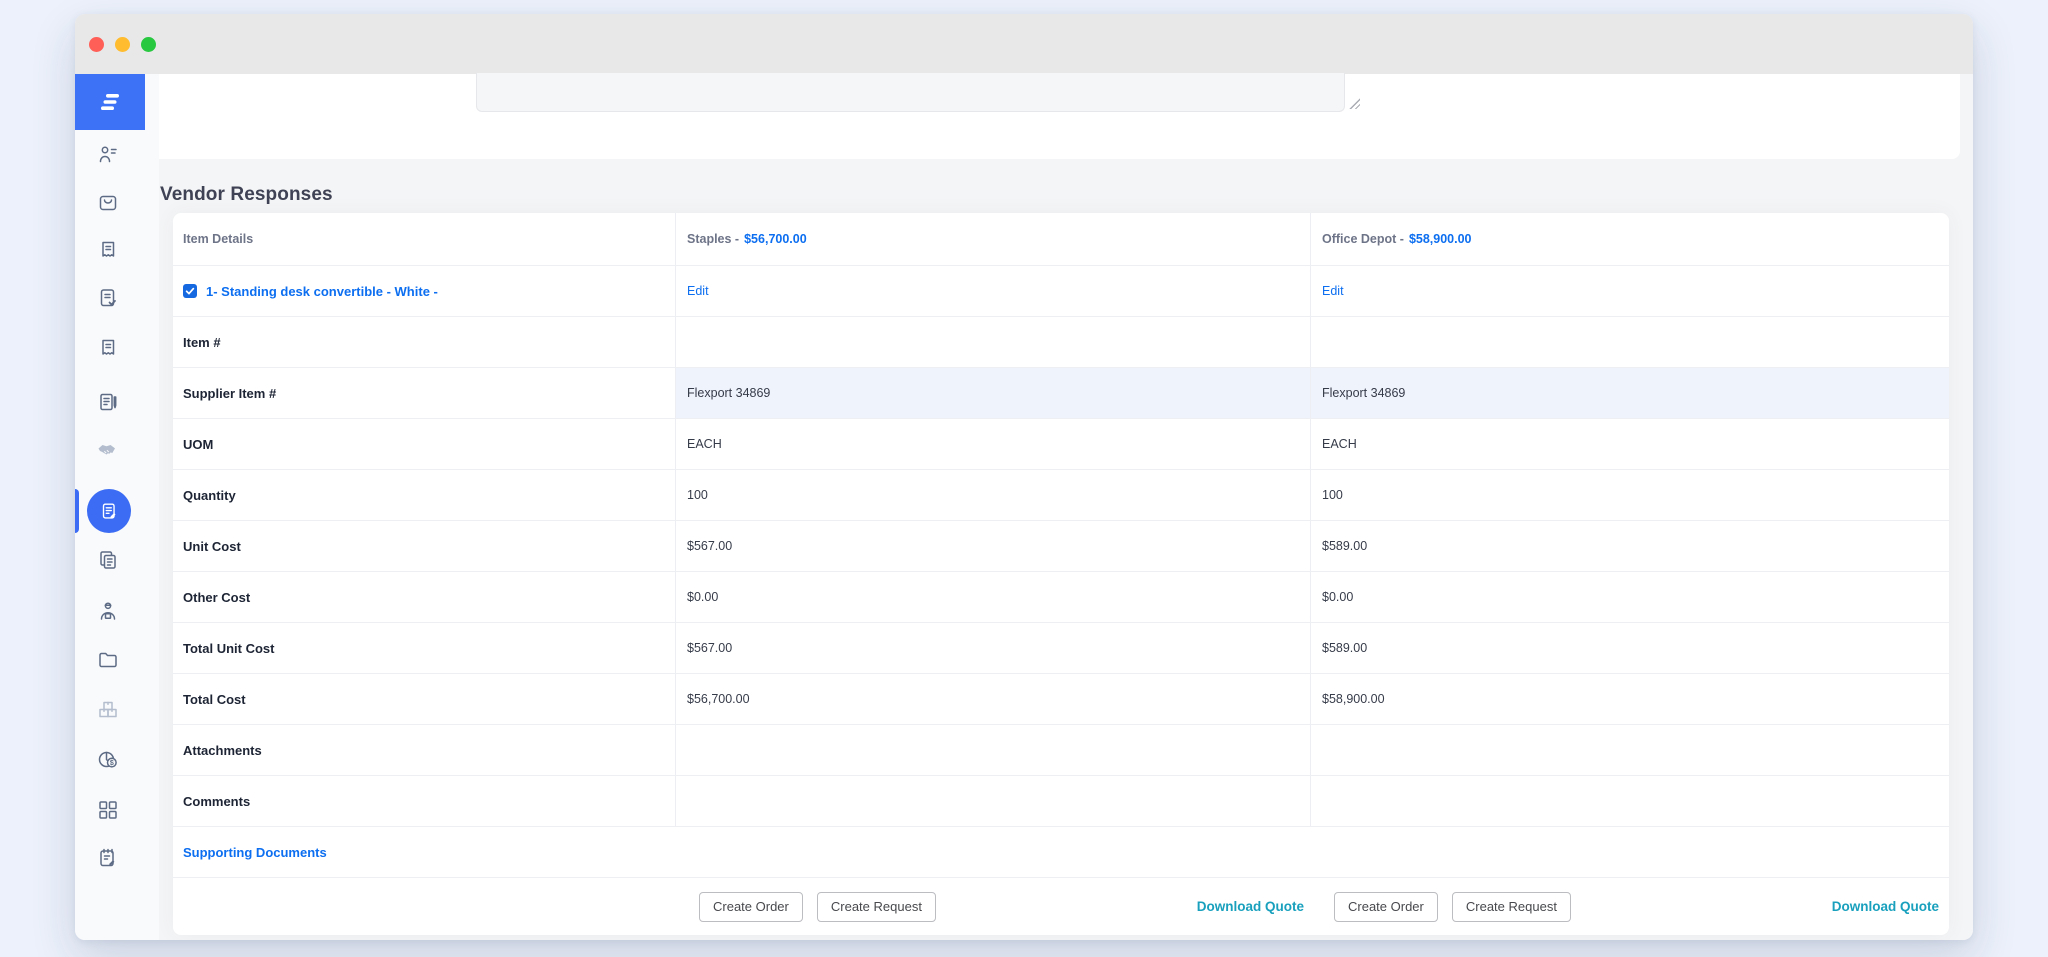  Describe the element at coordinates (1353, 699) in the screenshot. I see `vendor2-value: $58,900.00` at that location.